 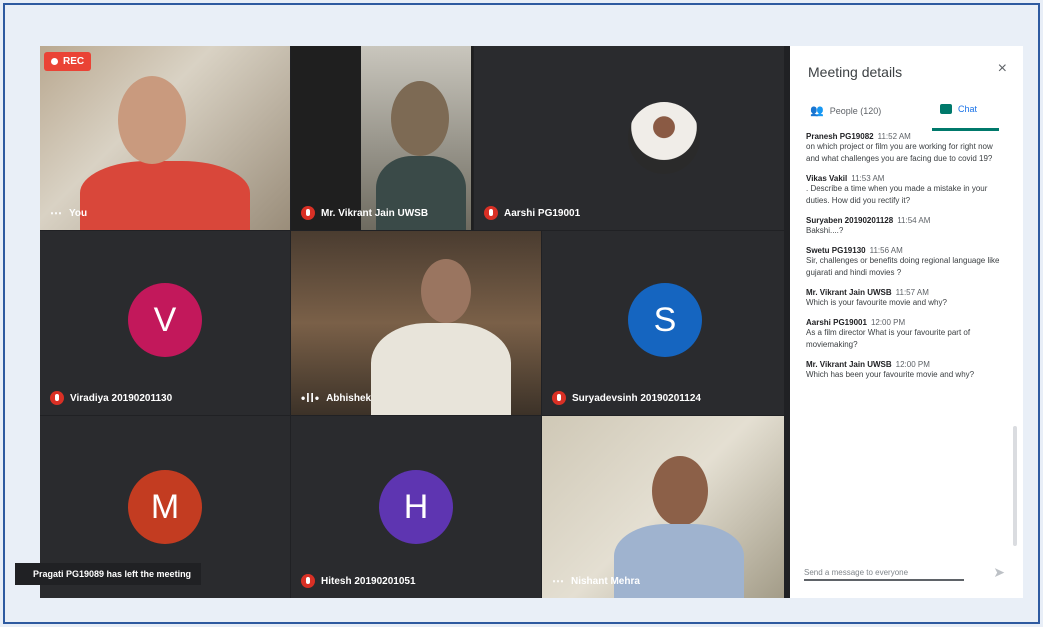 I want to click on tab-chat: Chat, so click(x=958, y=109).